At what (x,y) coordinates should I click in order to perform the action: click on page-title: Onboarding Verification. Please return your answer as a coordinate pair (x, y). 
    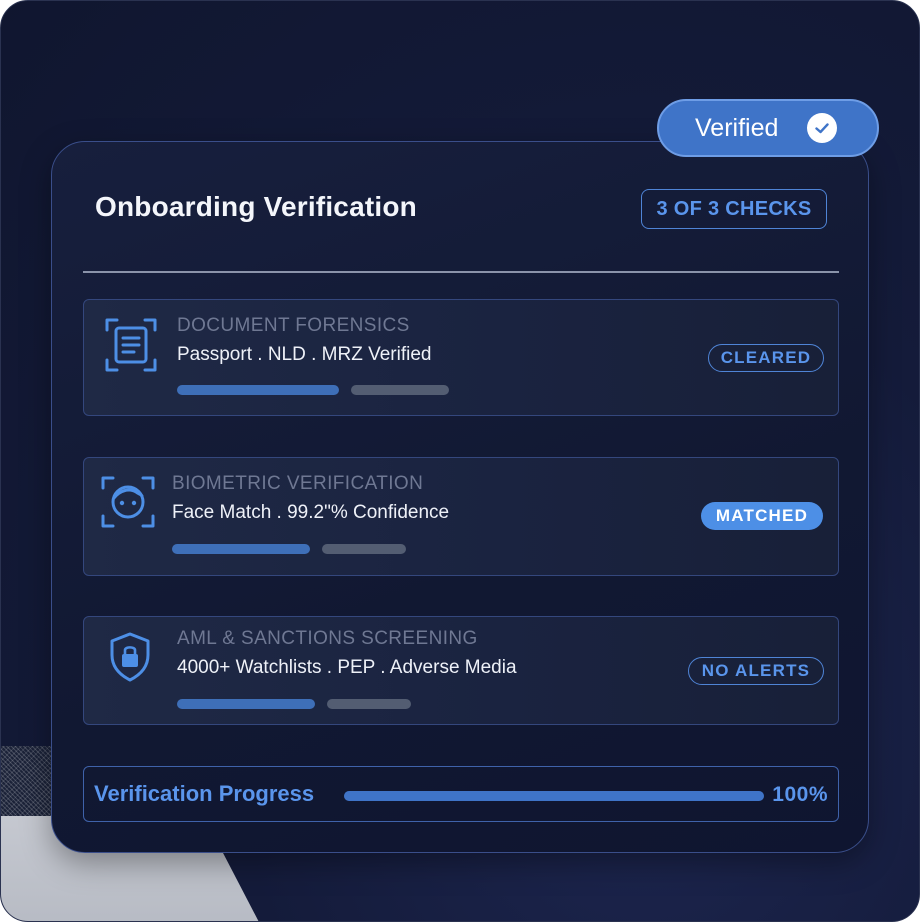
    Looking at the image, I should click on (256, 206).